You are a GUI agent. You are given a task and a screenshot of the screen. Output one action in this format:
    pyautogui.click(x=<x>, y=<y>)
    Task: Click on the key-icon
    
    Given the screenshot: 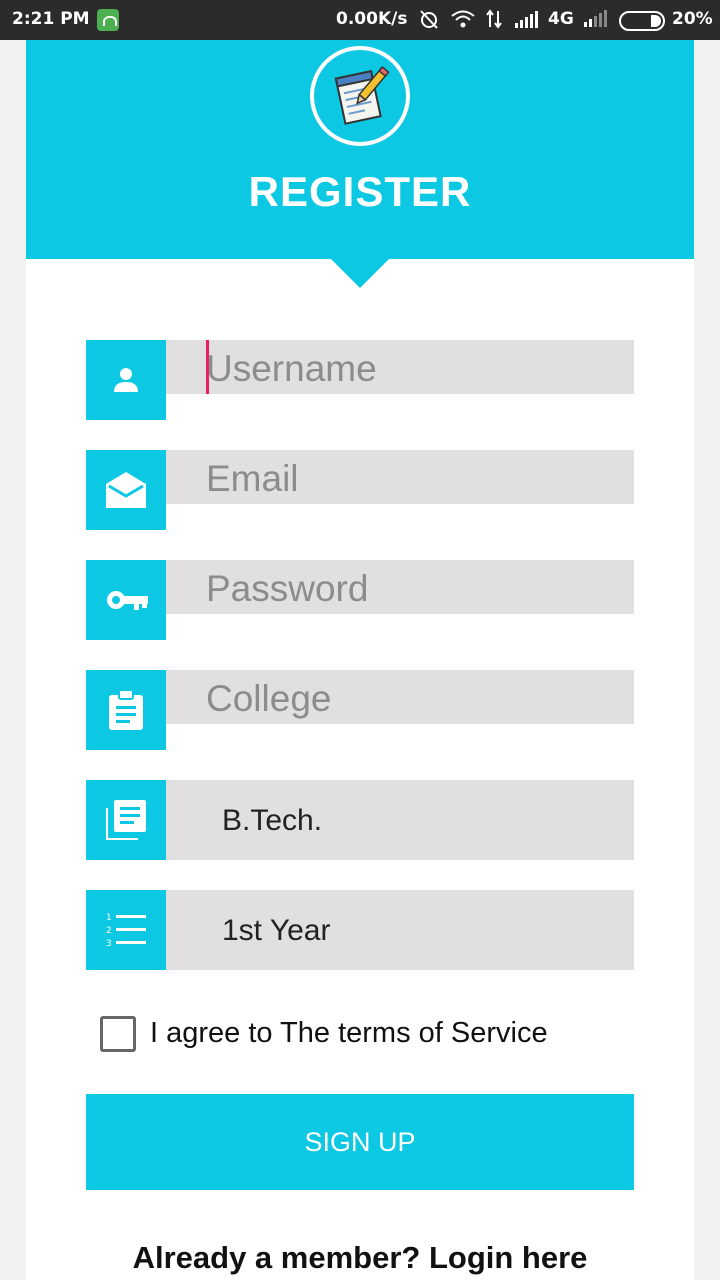 What is the action you would take?
    pyautogui.click(x=127, y=600)
    